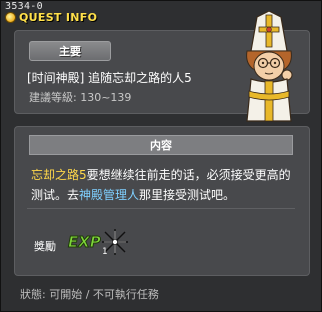 The image size is (322, 312). Describe the element at coordinates (105, 252) in the screenshot. I see `reward-quantity: 1` at that location.